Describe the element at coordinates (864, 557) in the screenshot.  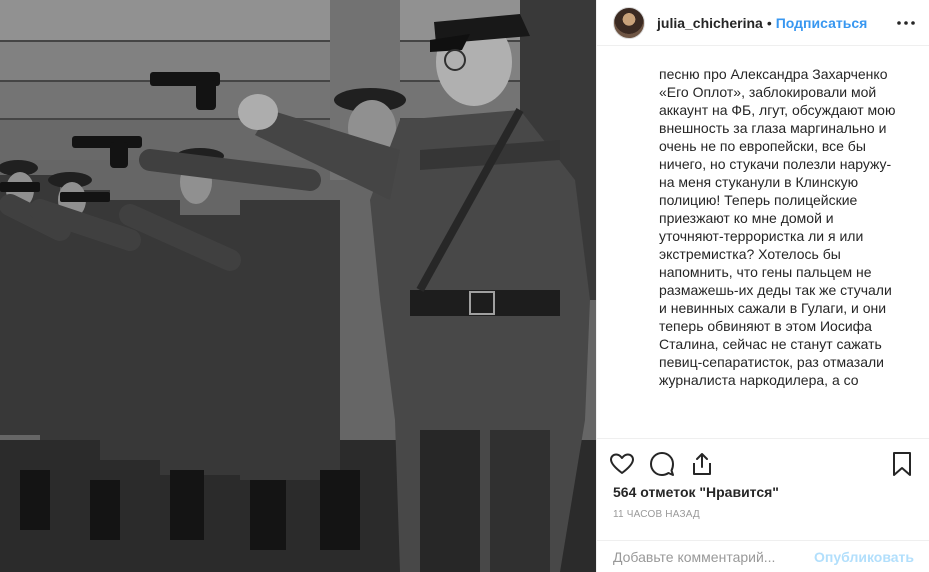
I see `publish-button: Опубликовать` at that location.